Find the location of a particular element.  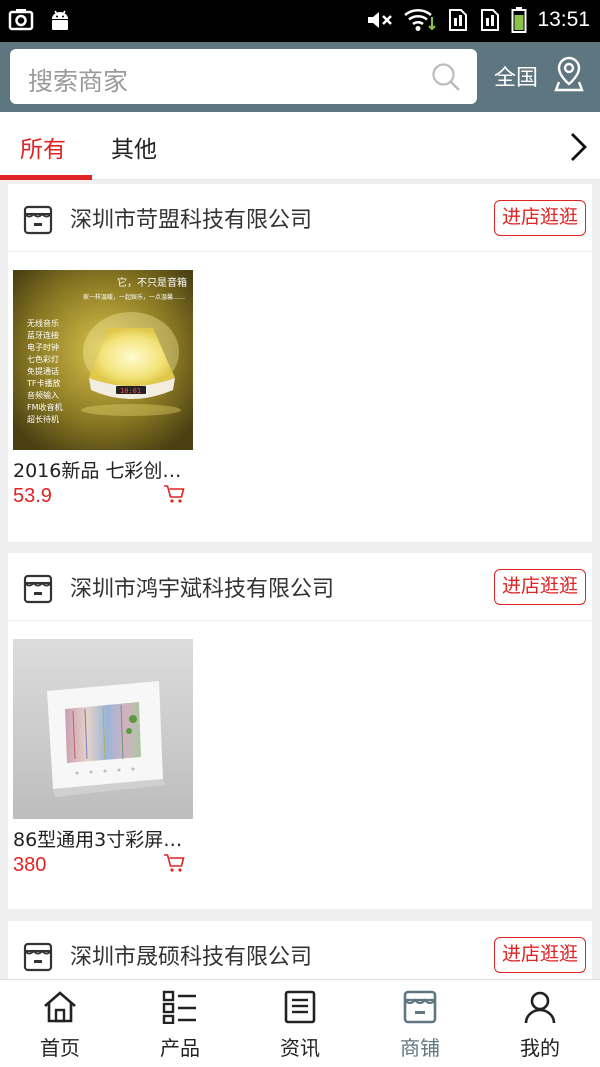

product-image is located at coordinates (103, 729).